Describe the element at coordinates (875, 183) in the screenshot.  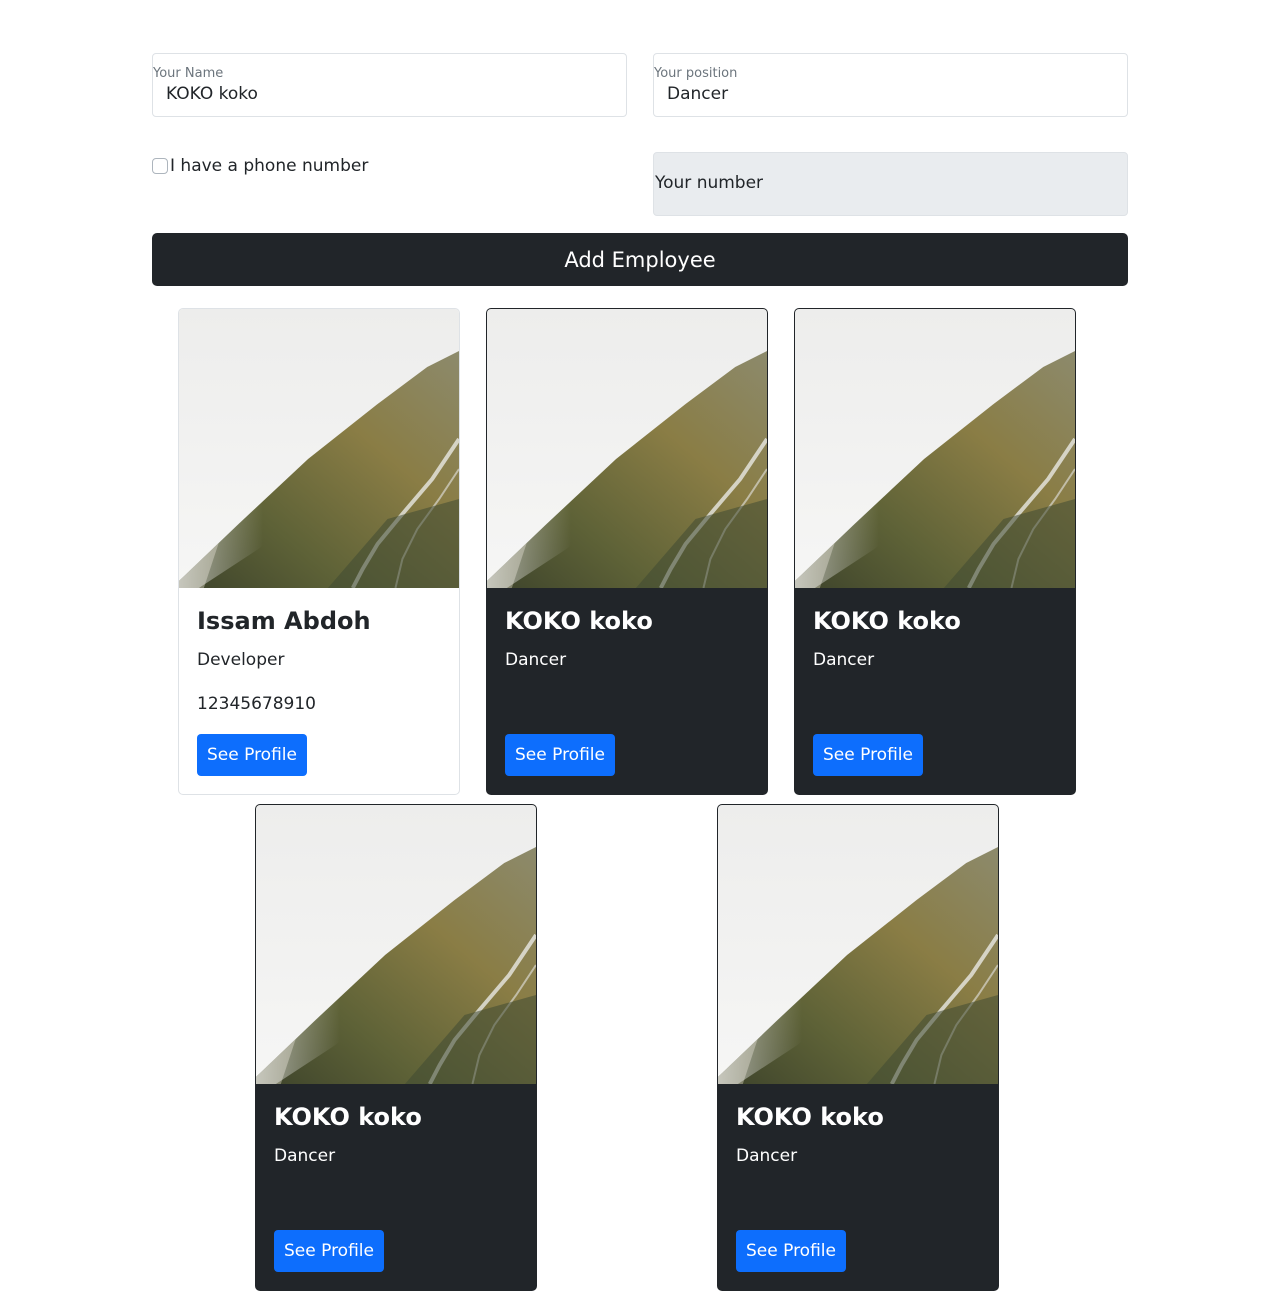
I see `number-input` at that location.